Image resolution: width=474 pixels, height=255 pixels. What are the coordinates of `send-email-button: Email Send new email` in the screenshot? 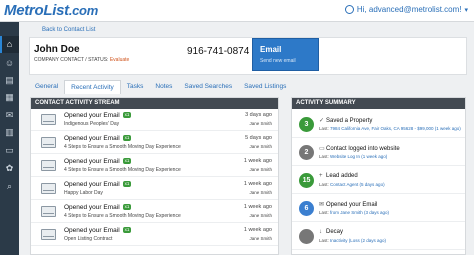 It's located at (285, 54).